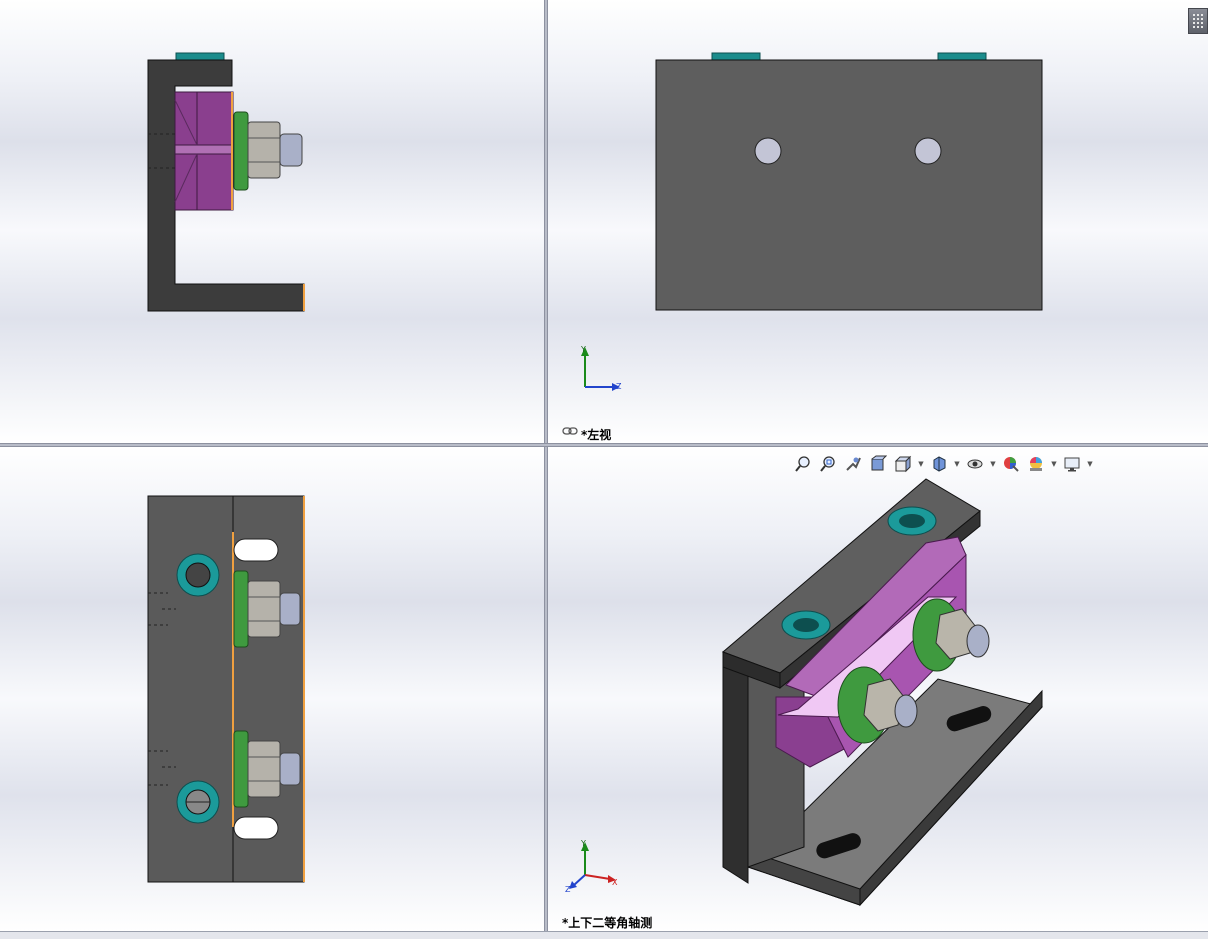  What do you see at coordinates (615, 882) in the screenshot?
I see `triad-x-label: X` at bounding box center [615, 882].